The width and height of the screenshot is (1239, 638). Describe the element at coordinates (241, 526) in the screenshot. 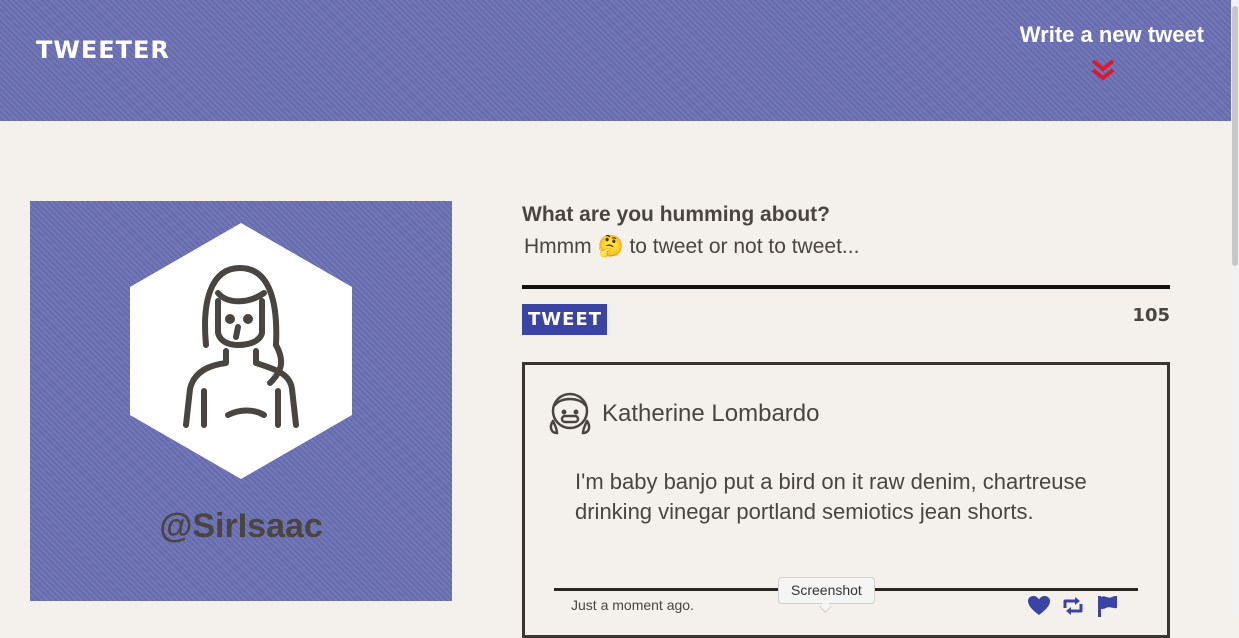

I see `profile-handle: @SirIsaac` at that location.